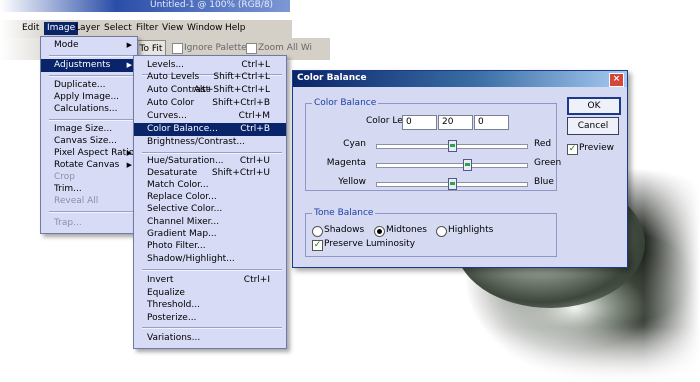  Describe the element at coordinates (344, 230) in the screenshot. I see `shadows-label: Shadows` at that location.